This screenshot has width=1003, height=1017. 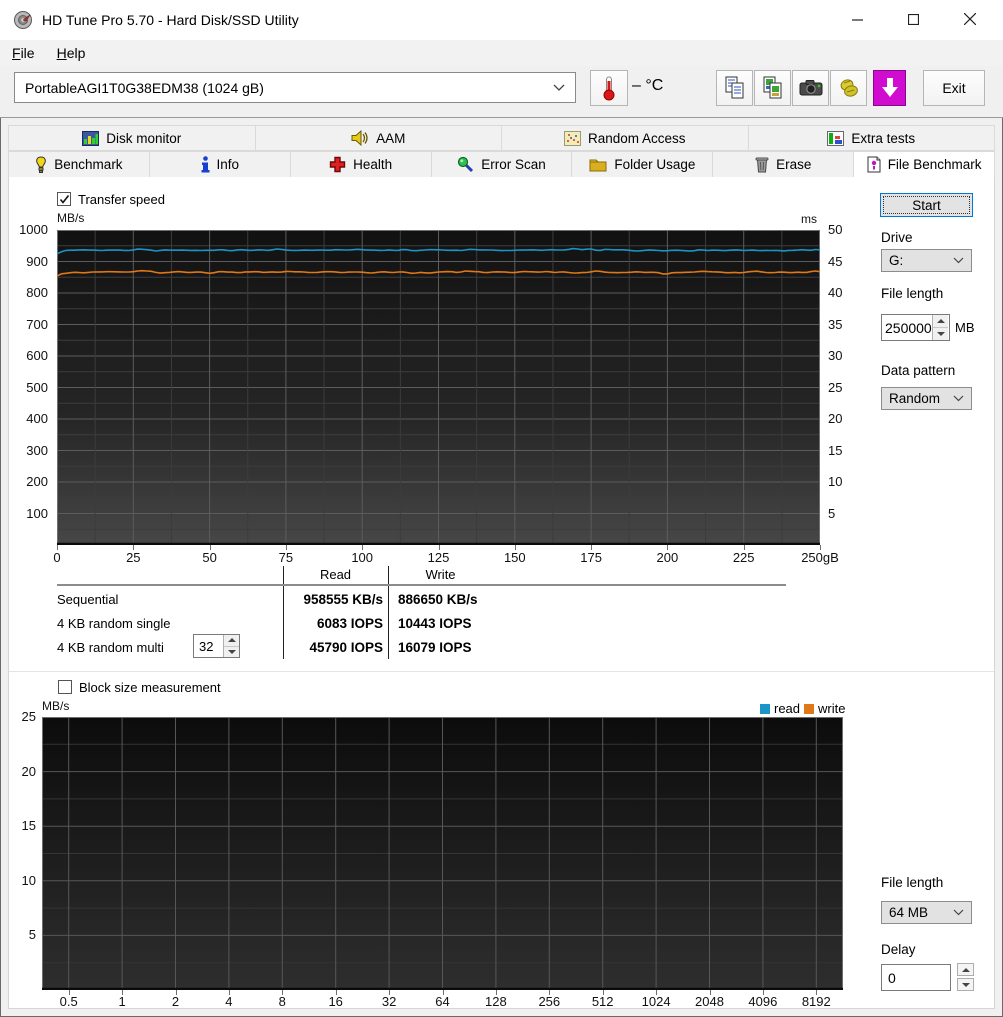 I want to click on close-button, so click(x=970, y=19).